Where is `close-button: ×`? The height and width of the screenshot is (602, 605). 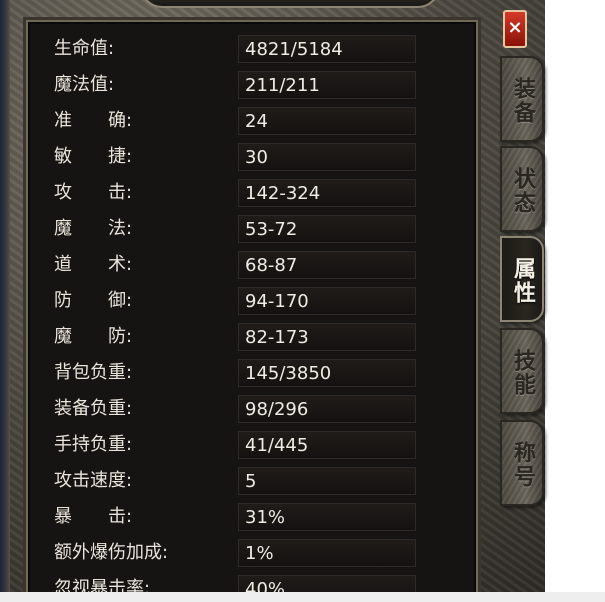
close-button: × is located at coordinates (515, 29).